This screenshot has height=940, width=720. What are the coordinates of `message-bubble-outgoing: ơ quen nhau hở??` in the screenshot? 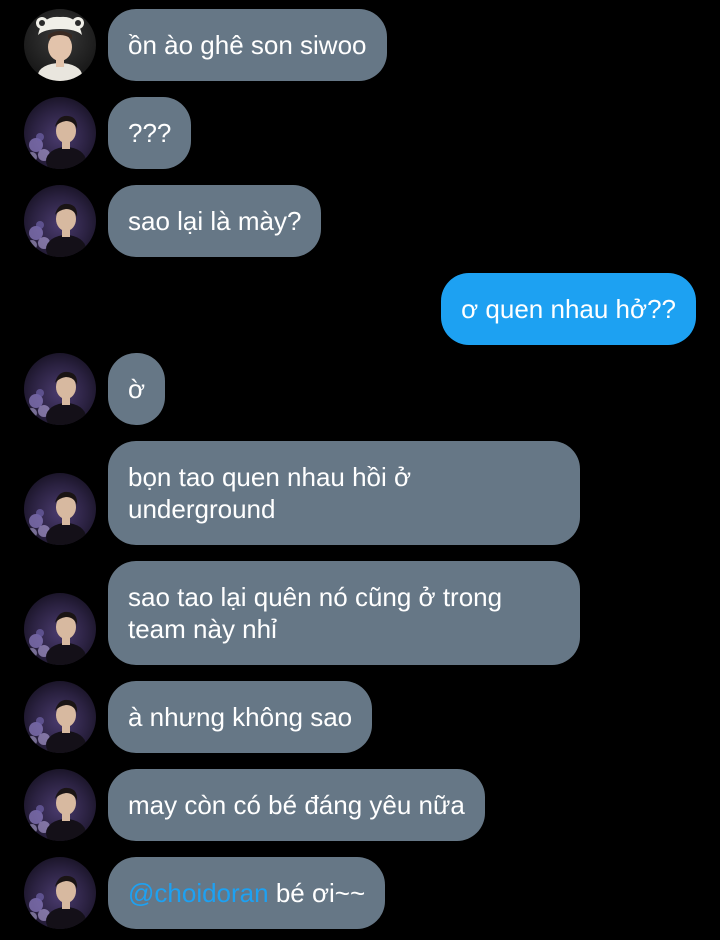 It's located at (568, 309).